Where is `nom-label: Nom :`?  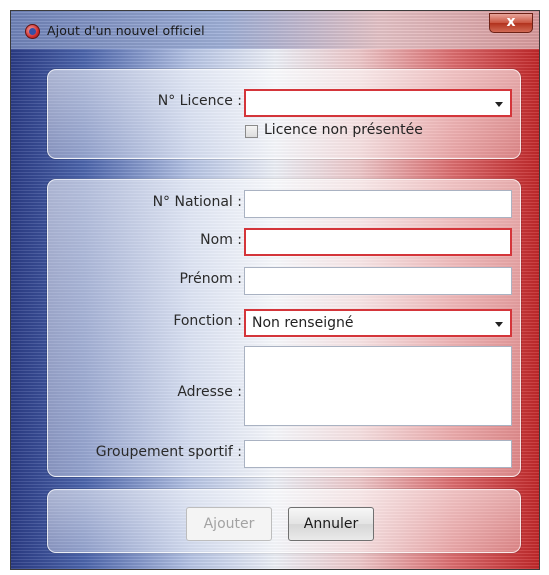 nom-label: Nom : is located at coordinates (221, 240).